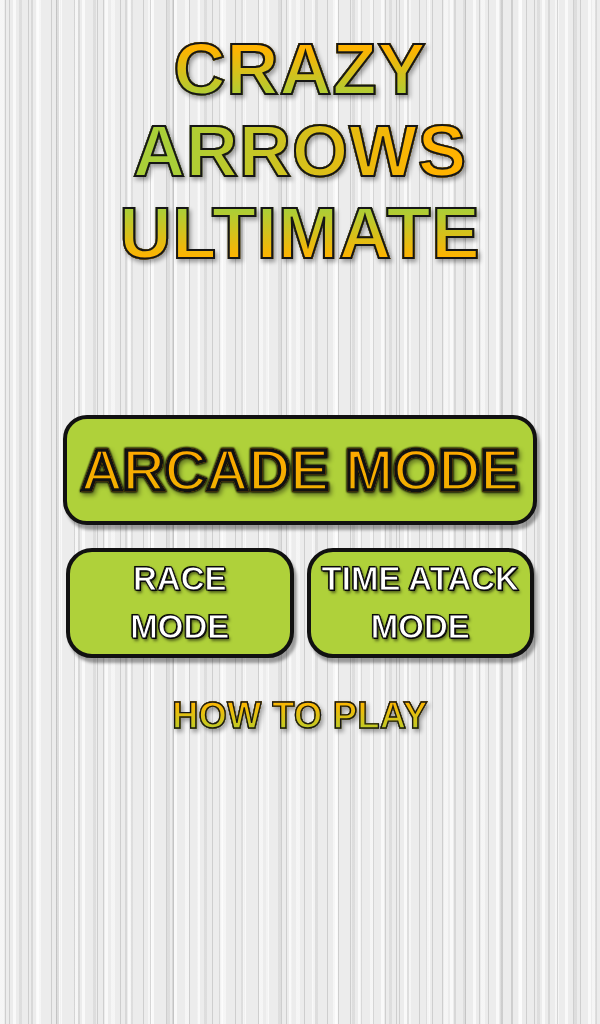  Describe the element at coordinates (420, 603) in the screenshot. I see `mode-button: TIME ATACK MODE` at that location.